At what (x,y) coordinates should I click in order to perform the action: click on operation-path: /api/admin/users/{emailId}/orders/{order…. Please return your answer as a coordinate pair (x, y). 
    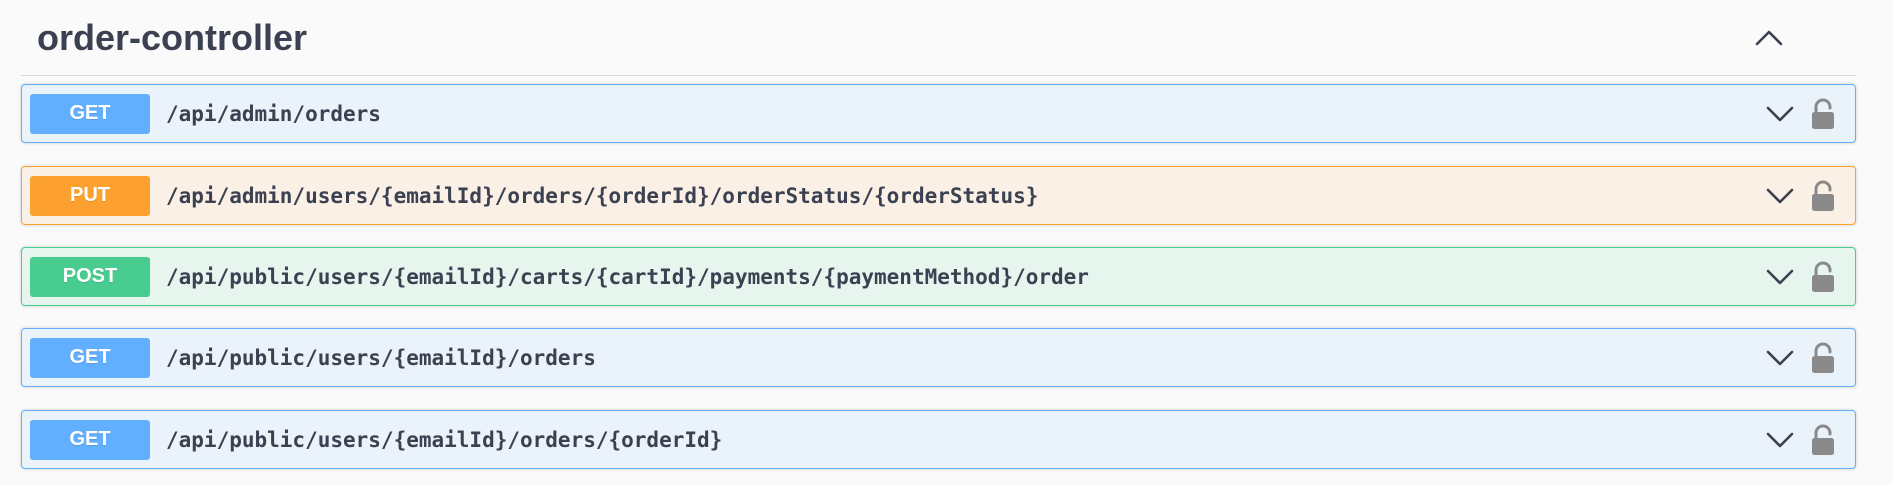
    Looking at the image, I should click on (964, 196).